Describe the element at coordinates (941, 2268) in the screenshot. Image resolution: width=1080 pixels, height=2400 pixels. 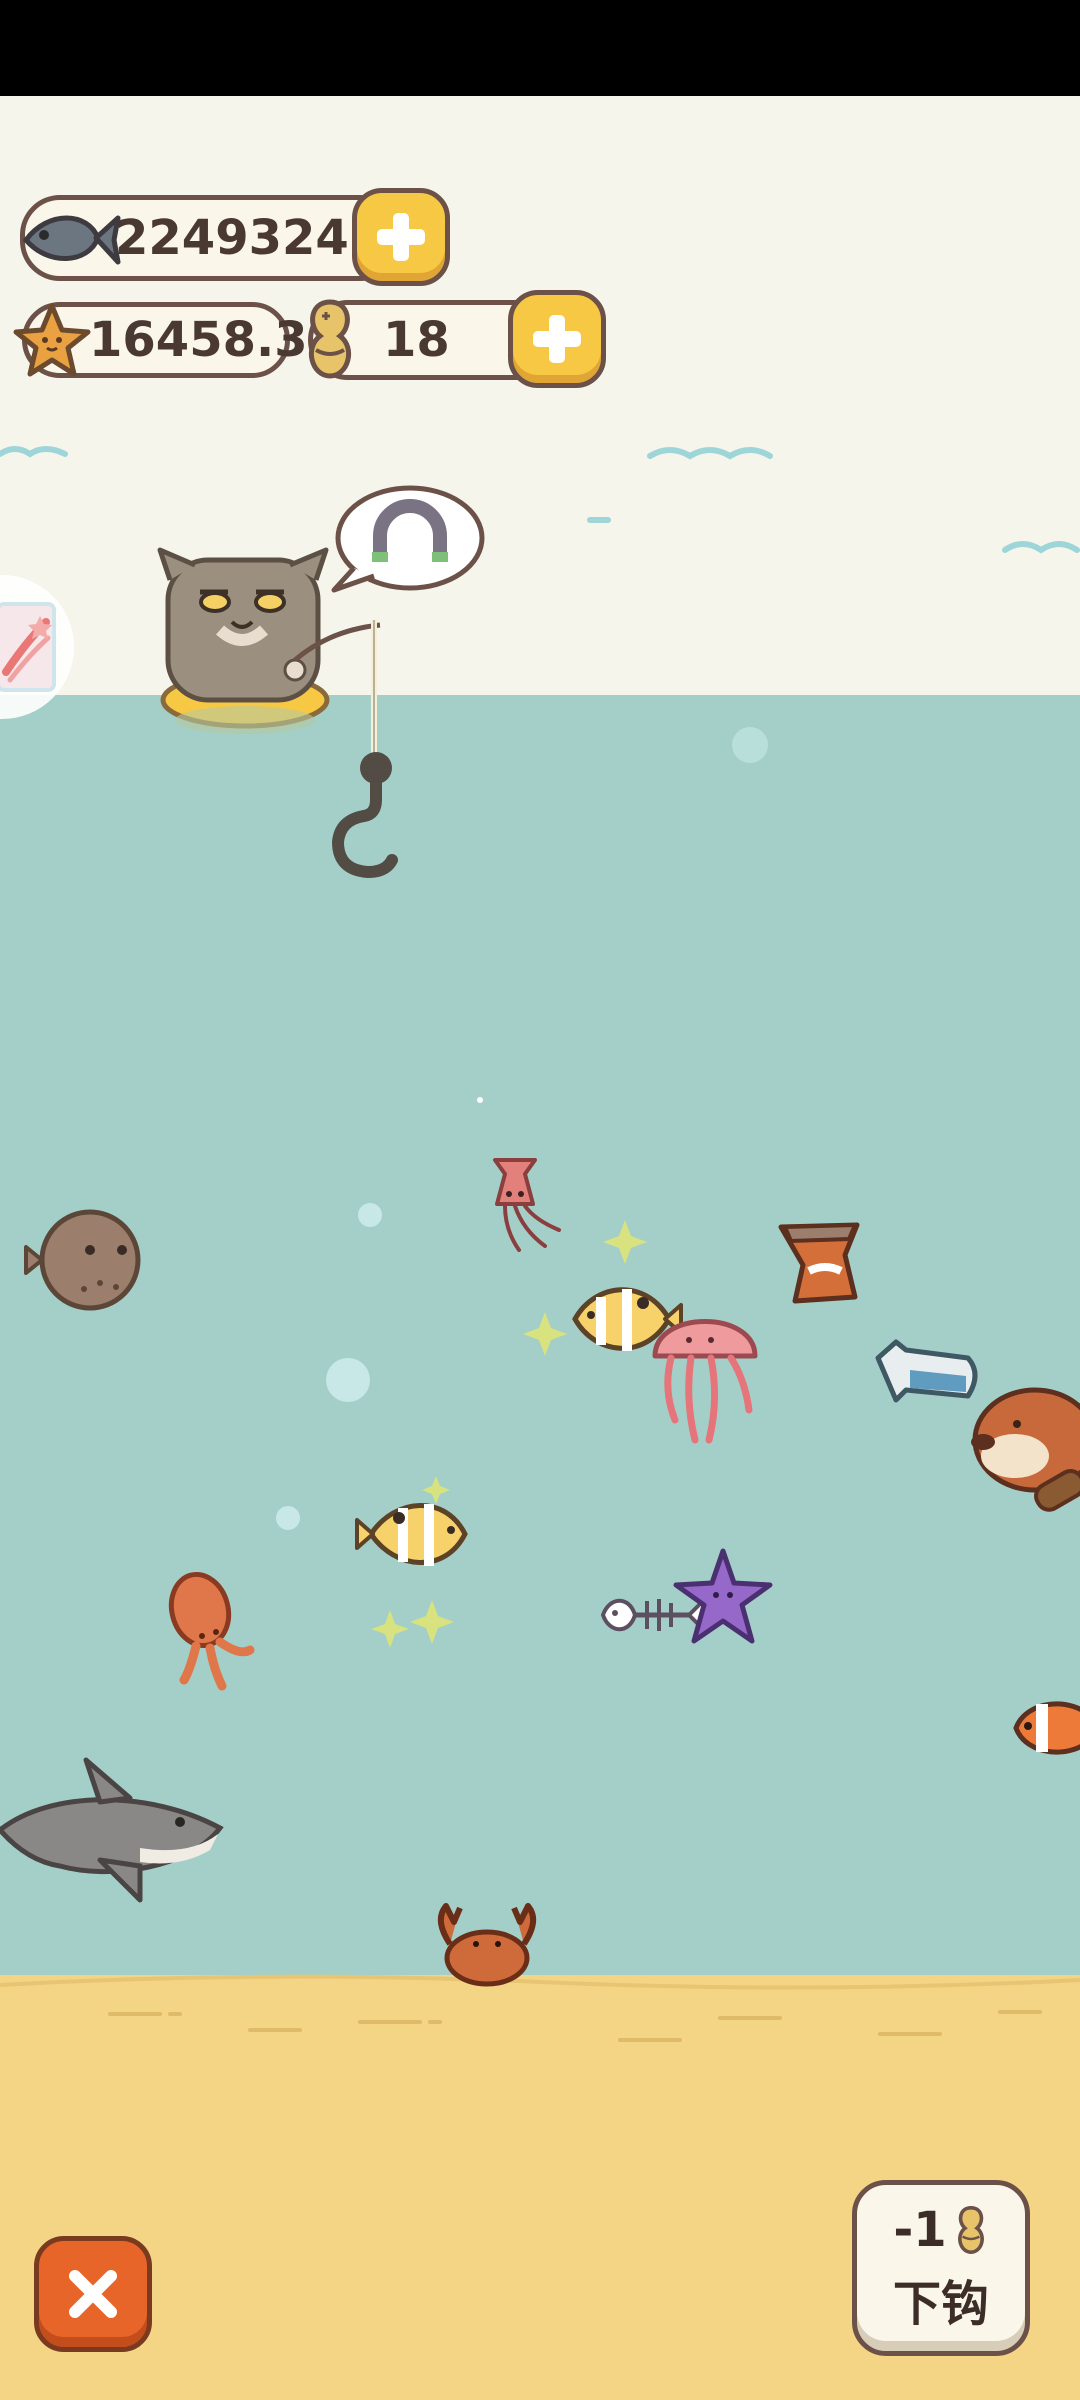
I see `cast-hook-button: -1 下钩` at that location.